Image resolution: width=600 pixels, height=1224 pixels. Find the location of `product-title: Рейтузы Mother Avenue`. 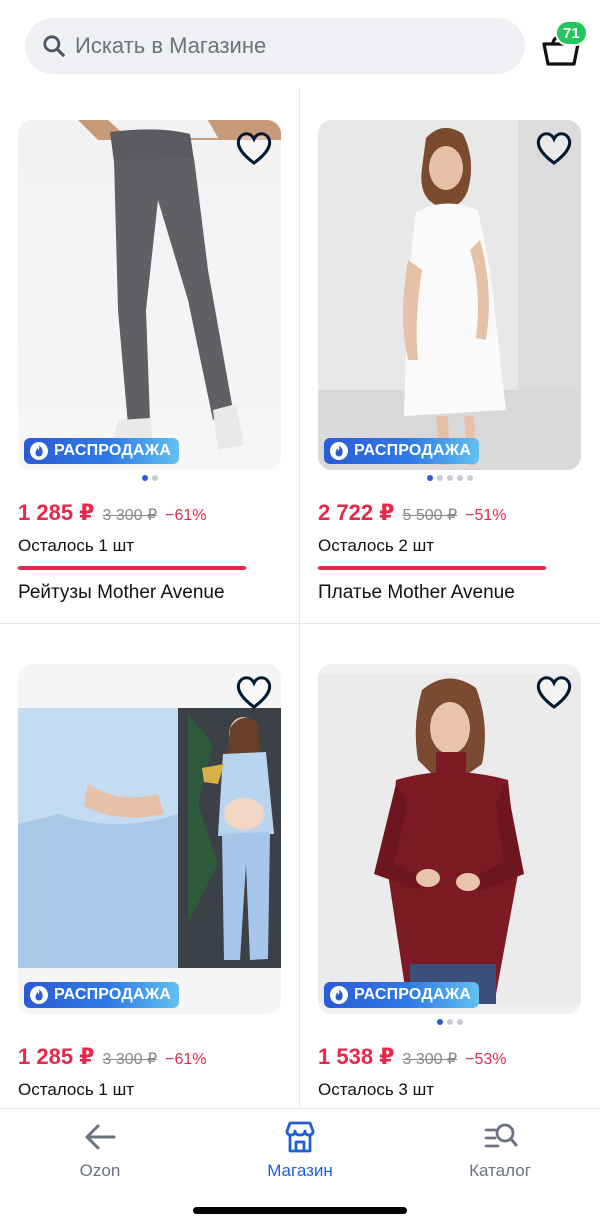

product-title: Рейтузы Mother Avenue is located at coordinates (121, 593).